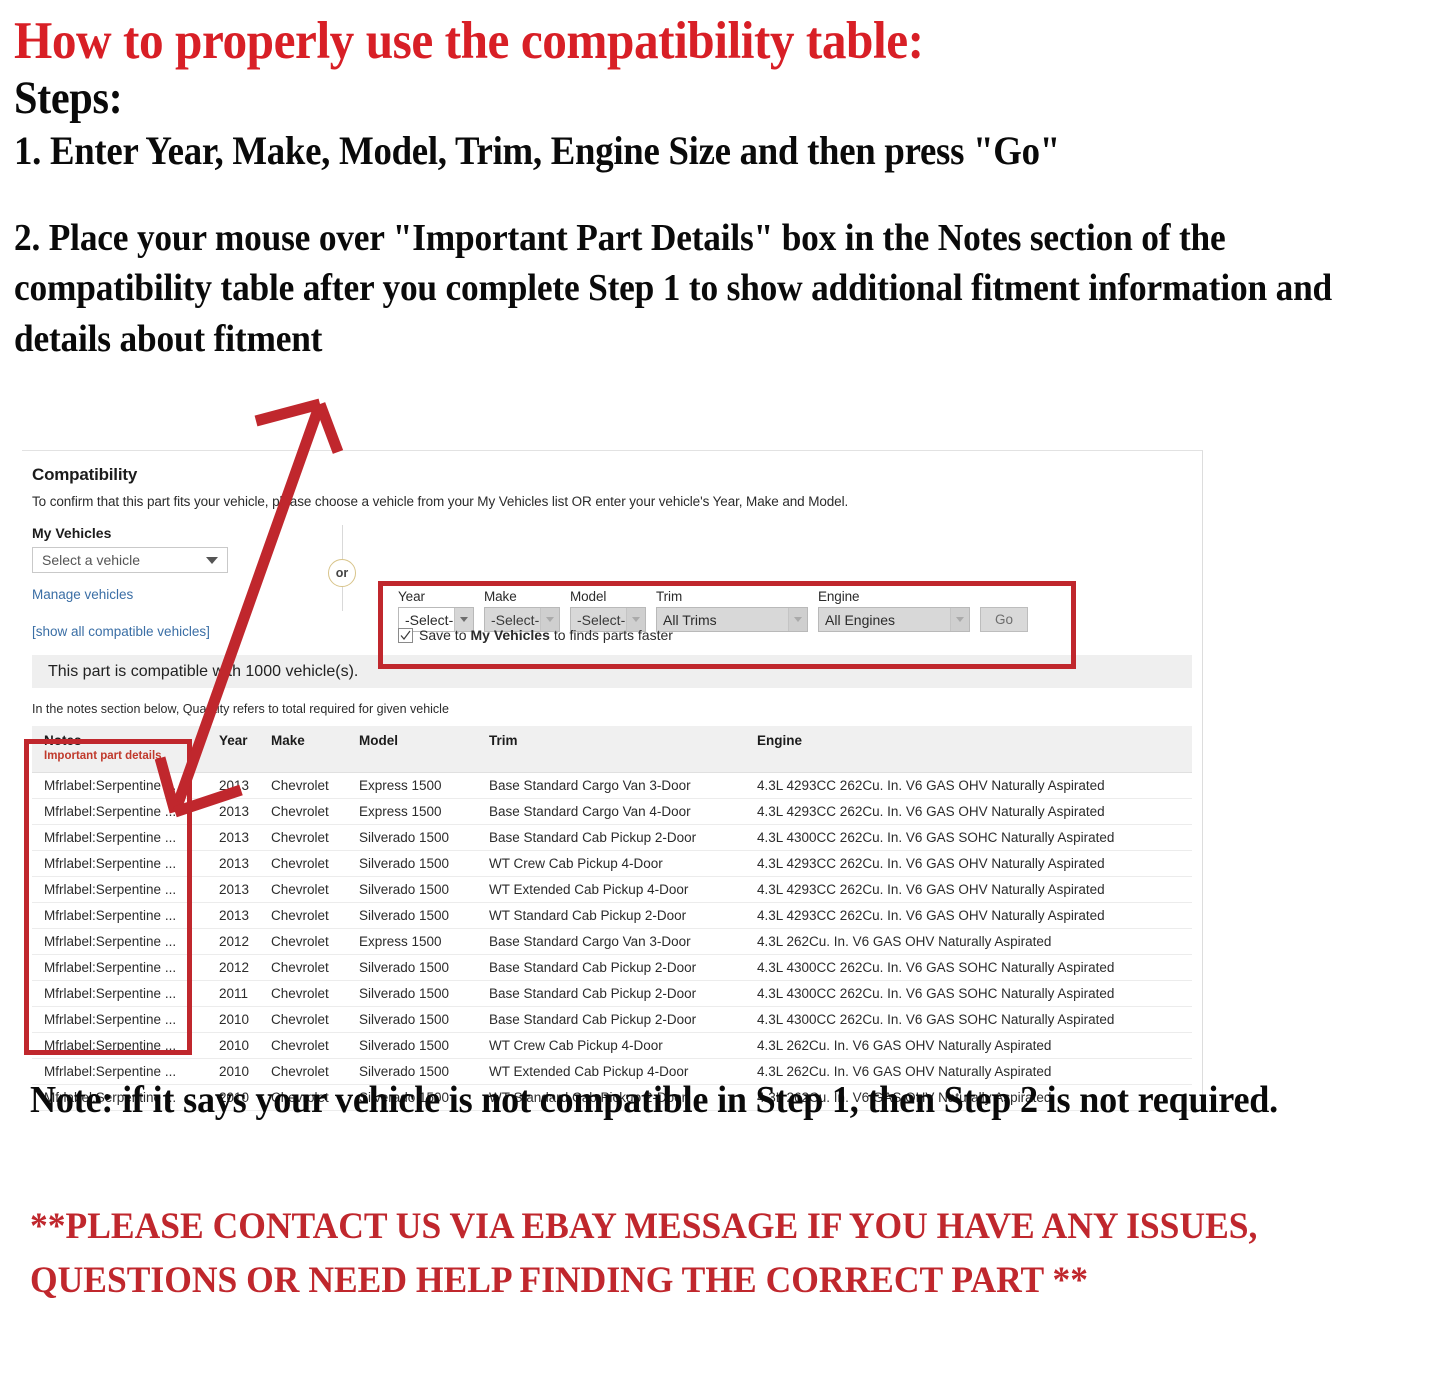 Image resolution: width=1445 pixels, height=1393 pixels. Describe the element at coordinates (588, 596) in the screenshot. I see `model-label: Model` at that location.